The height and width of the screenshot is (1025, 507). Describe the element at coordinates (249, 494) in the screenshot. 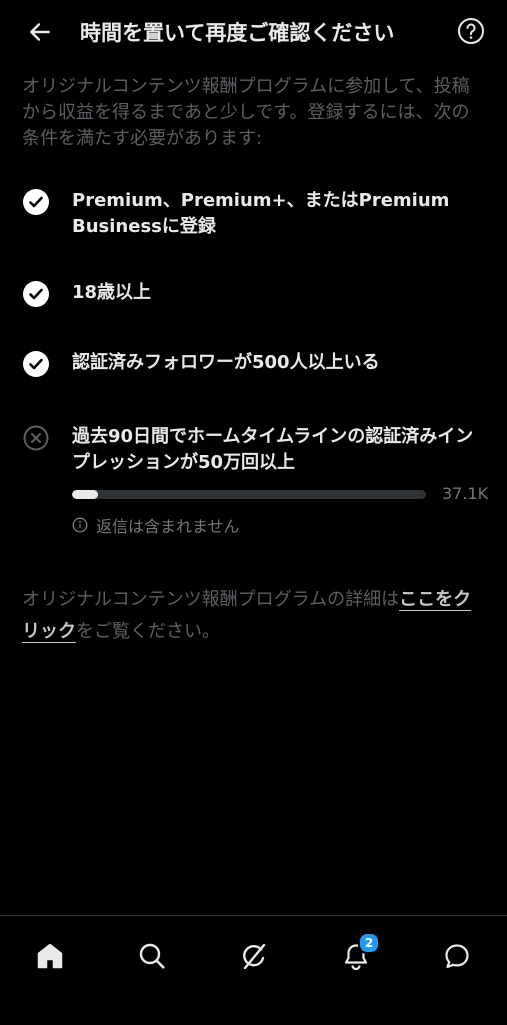

I see `impressions-progress-bar` at that location.